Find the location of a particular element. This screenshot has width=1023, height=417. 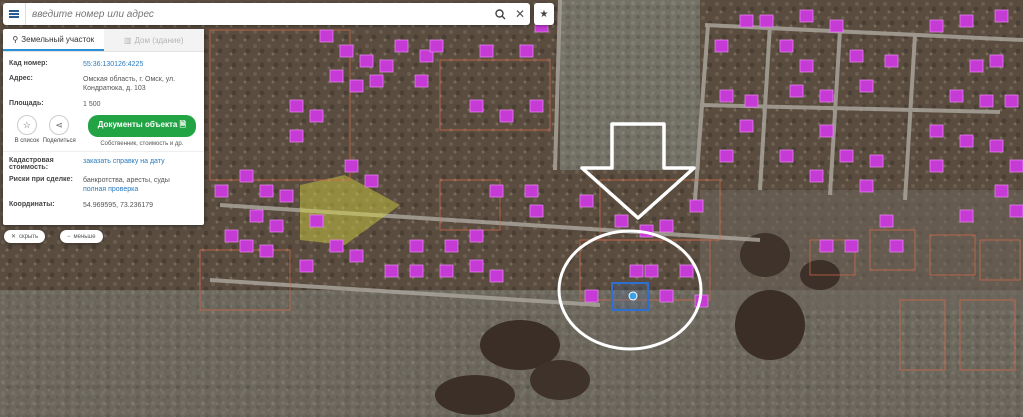

star-button: ★ is located at coordinates (544, 14).